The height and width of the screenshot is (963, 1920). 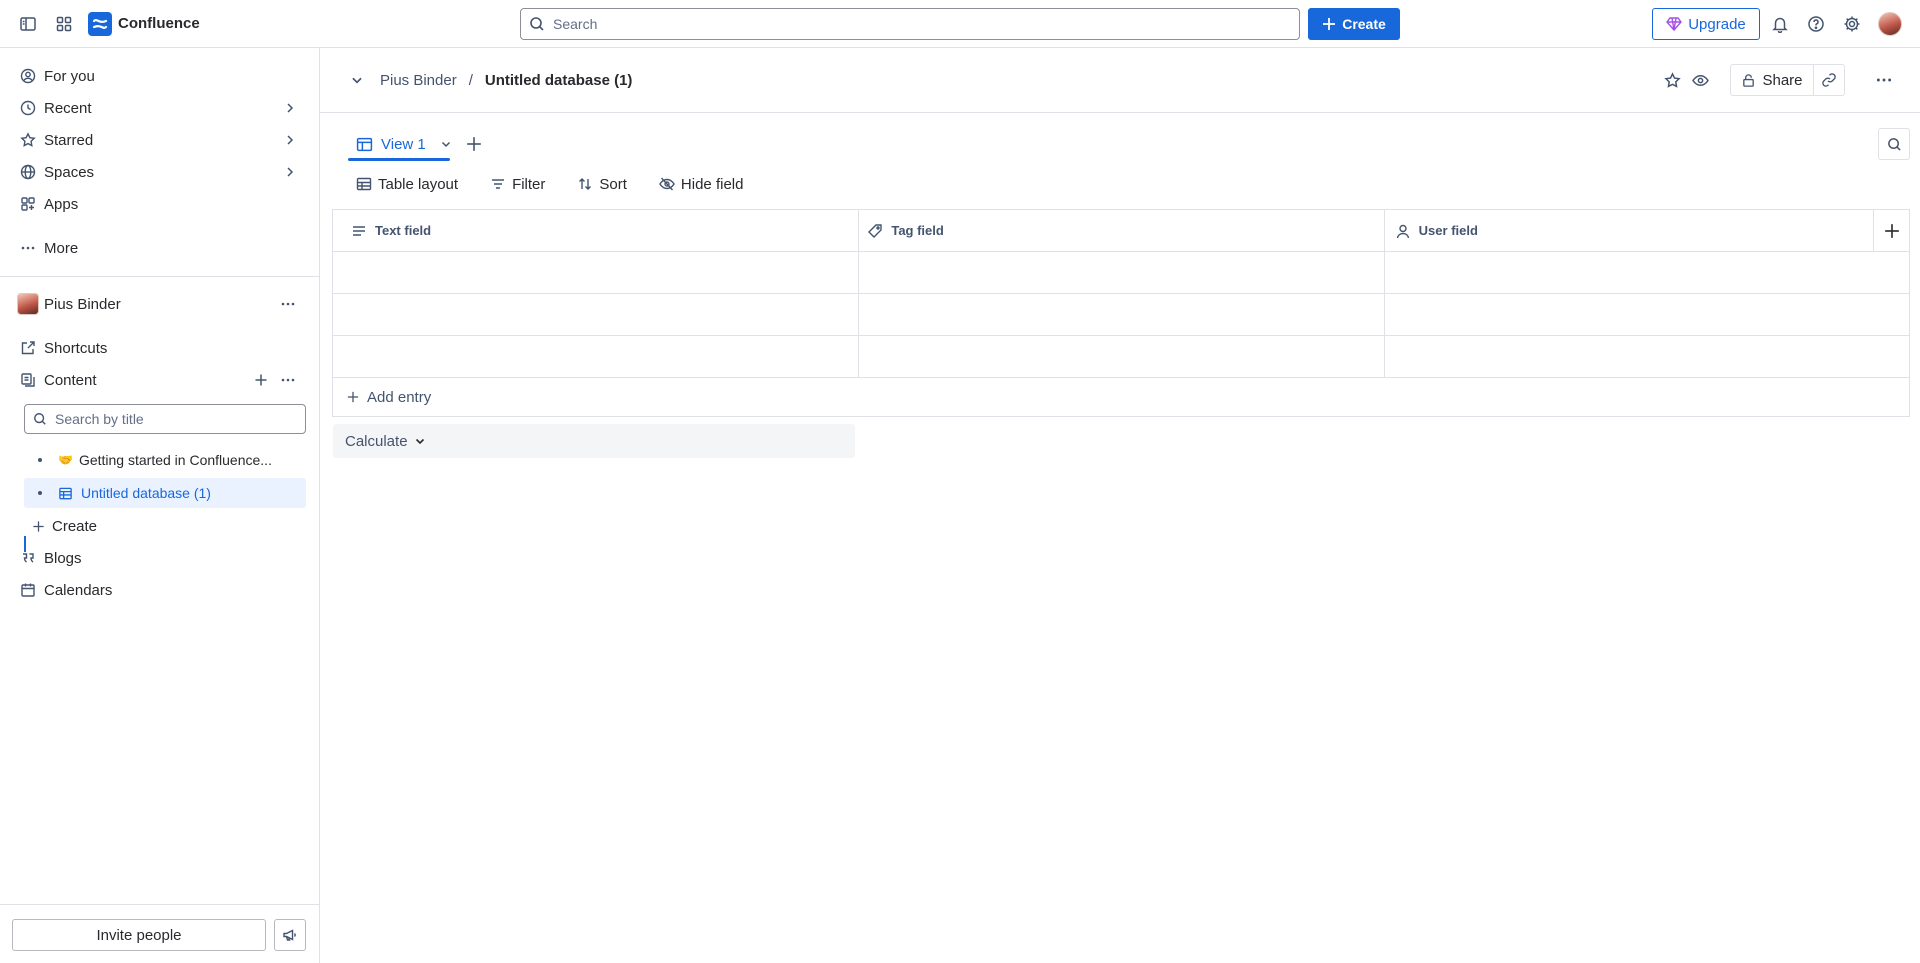 What do you see at coordinates (559, 80) in the screenshot?
I see `page-title: Untitled database (1)` at bounding box center [559, 80].